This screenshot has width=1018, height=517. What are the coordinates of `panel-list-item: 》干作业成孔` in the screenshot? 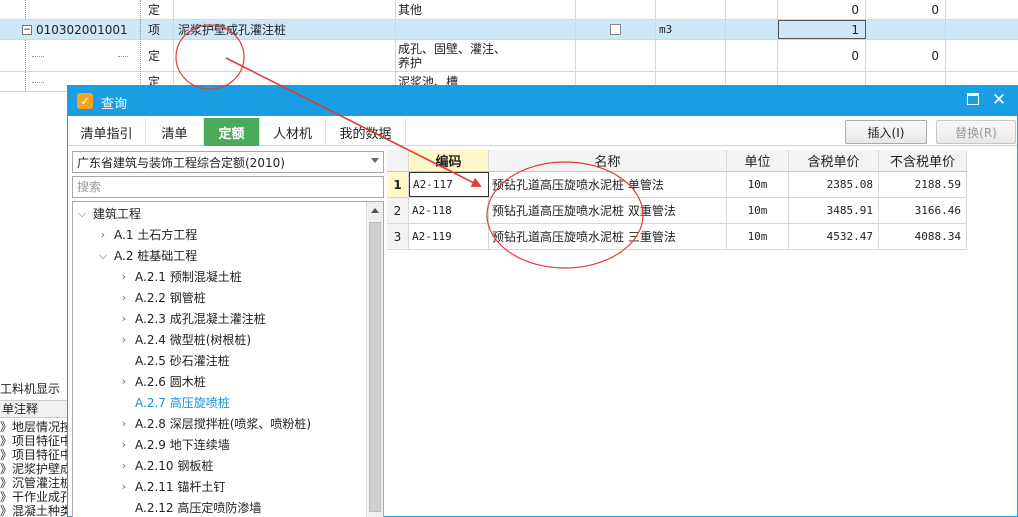 It's located at (35, 497).